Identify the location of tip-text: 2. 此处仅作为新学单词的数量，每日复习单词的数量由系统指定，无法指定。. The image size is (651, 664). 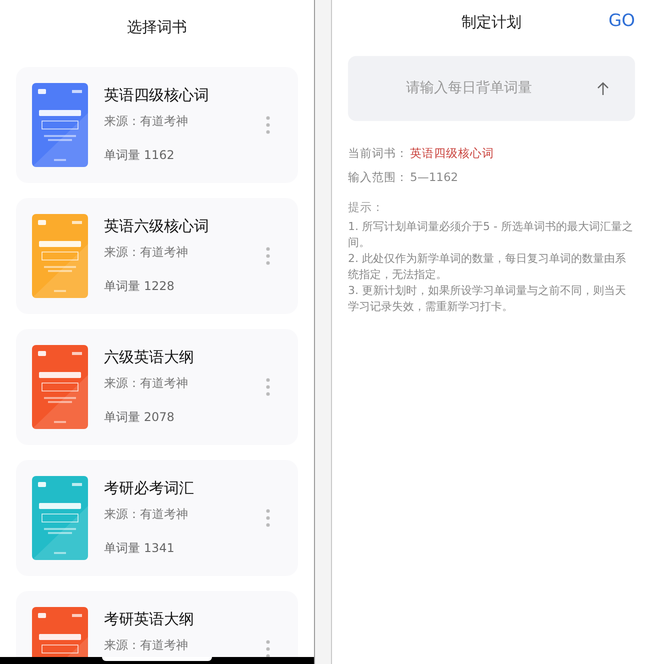
(487, 267).